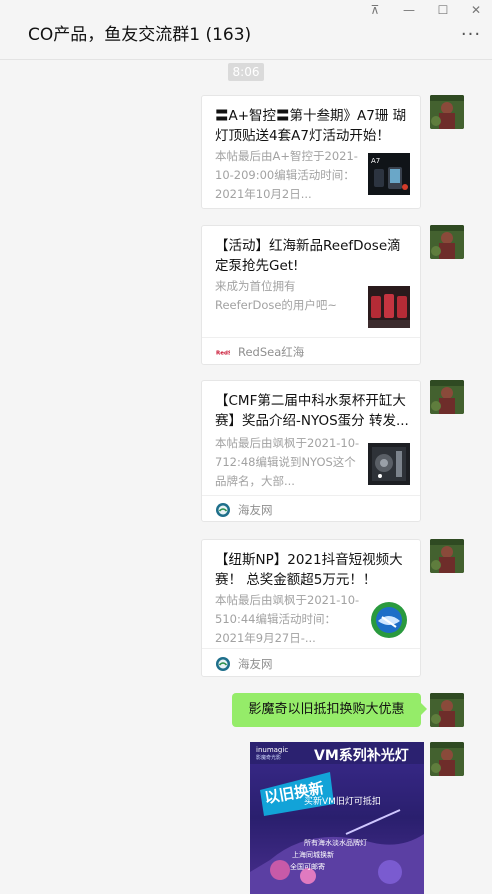 This screenshot has width=492, height=894. Describe the element at coordinates (443, 10) in the screenshot. I see `maximize-icon: ☐` at that location.